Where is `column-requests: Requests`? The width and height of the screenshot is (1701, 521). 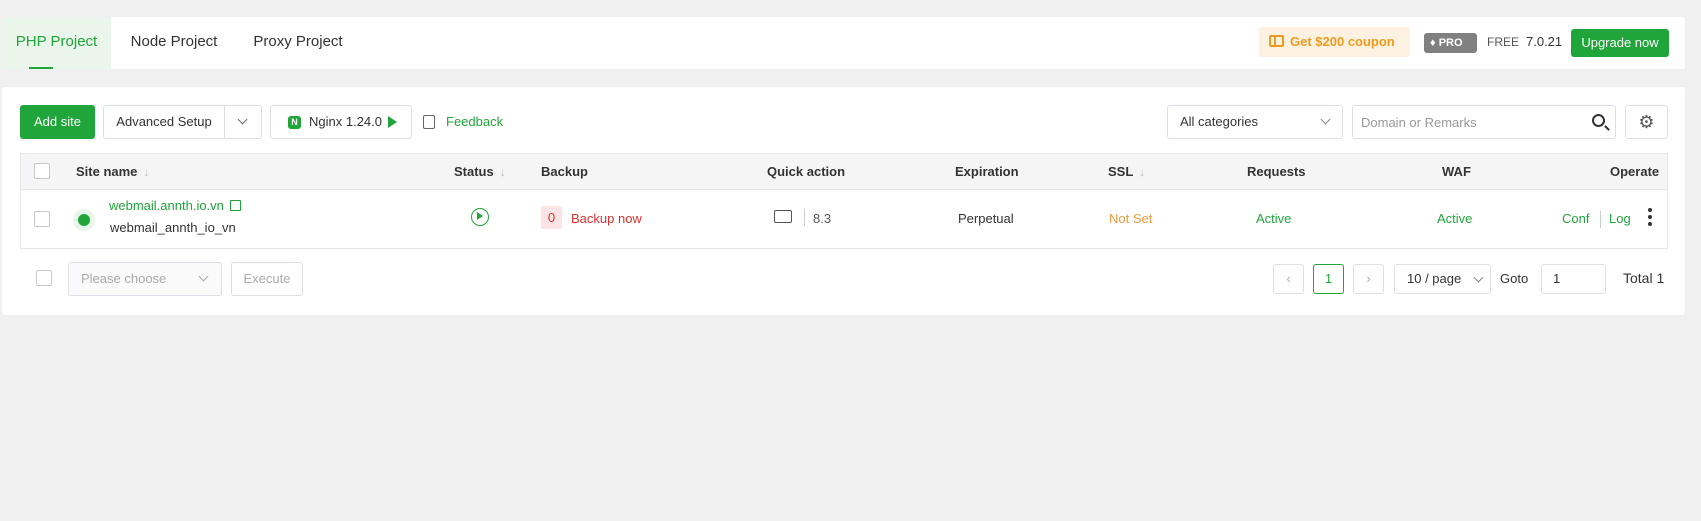 column-requests: Requests is located at coordinates (1276, 171).